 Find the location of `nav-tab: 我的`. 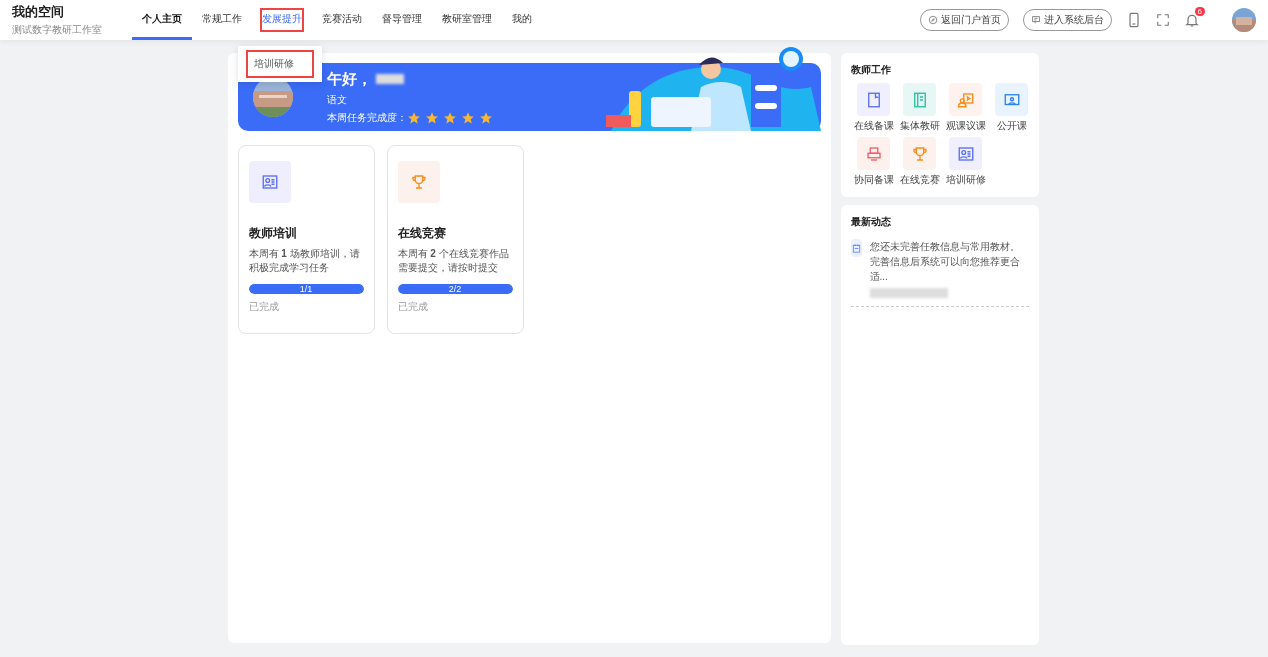

nav-tab: 我的 is located at coordinates (522, 20).